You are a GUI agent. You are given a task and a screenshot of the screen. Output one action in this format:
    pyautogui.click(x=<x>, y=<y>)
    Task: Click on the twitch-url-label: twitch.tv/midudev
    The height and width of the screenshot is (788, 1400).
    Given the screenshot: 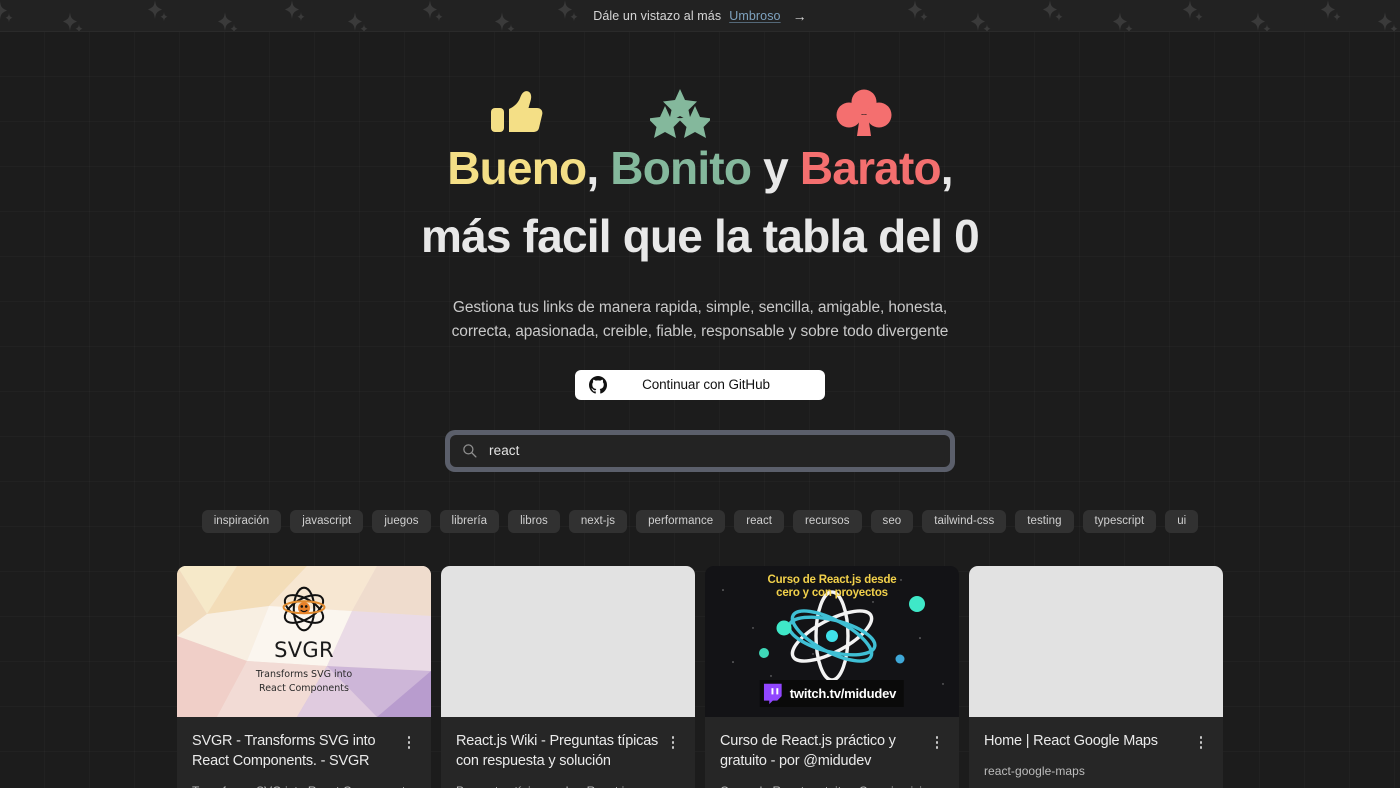 What is the action you would take?
    pyautogui.click(x=843, y=693)
    